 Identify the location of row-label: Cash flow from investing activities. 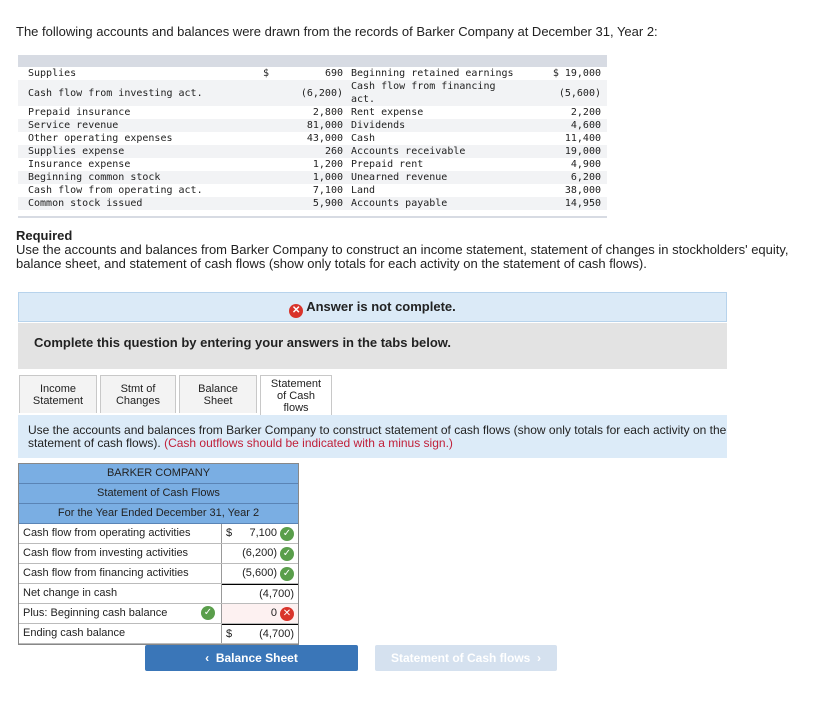
(120, 553).